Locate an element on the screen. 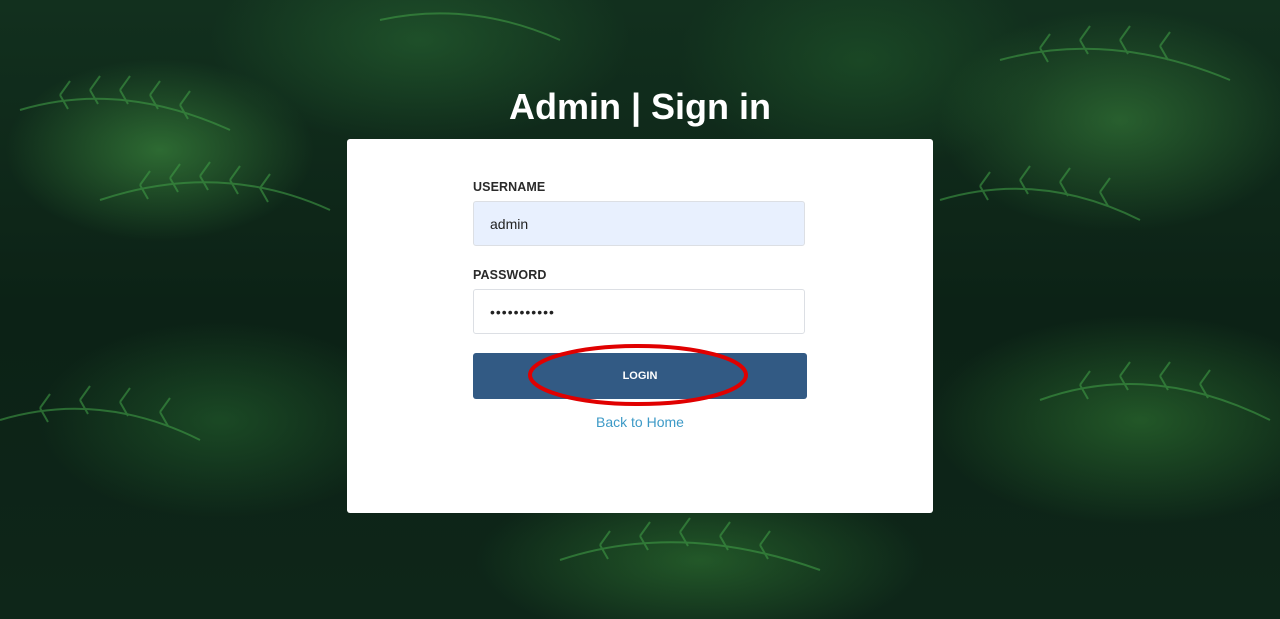 The width and height of the screenshot is (1280, 619). password-label: PASSWORD is located at coordinates (510, 275).